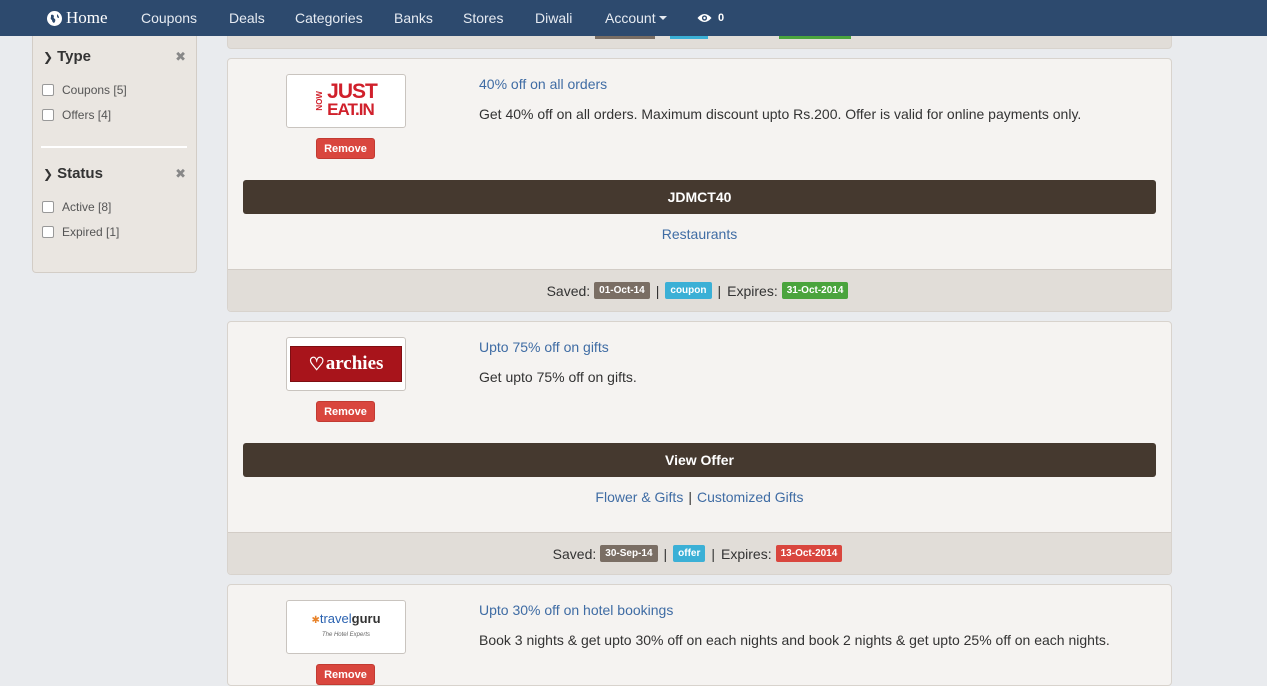 This screenshot has height=686, width=1267. I want to click on eye-icon, so click(704, 18).